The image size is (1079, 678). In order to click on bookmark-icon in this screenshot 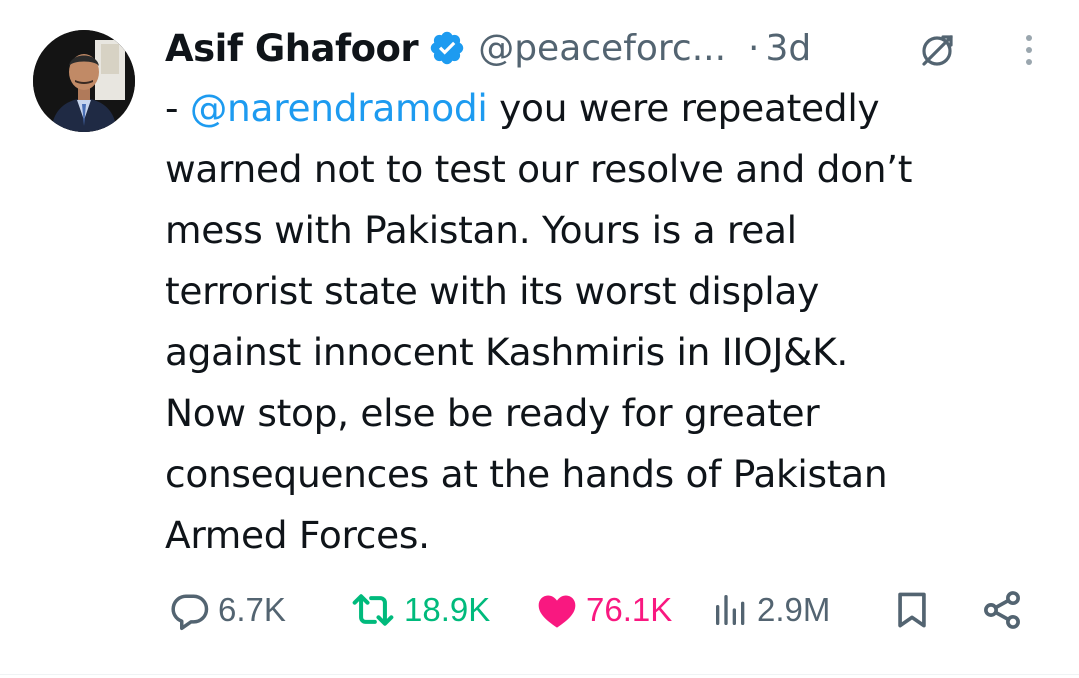, I will do `click(912, 610)`.